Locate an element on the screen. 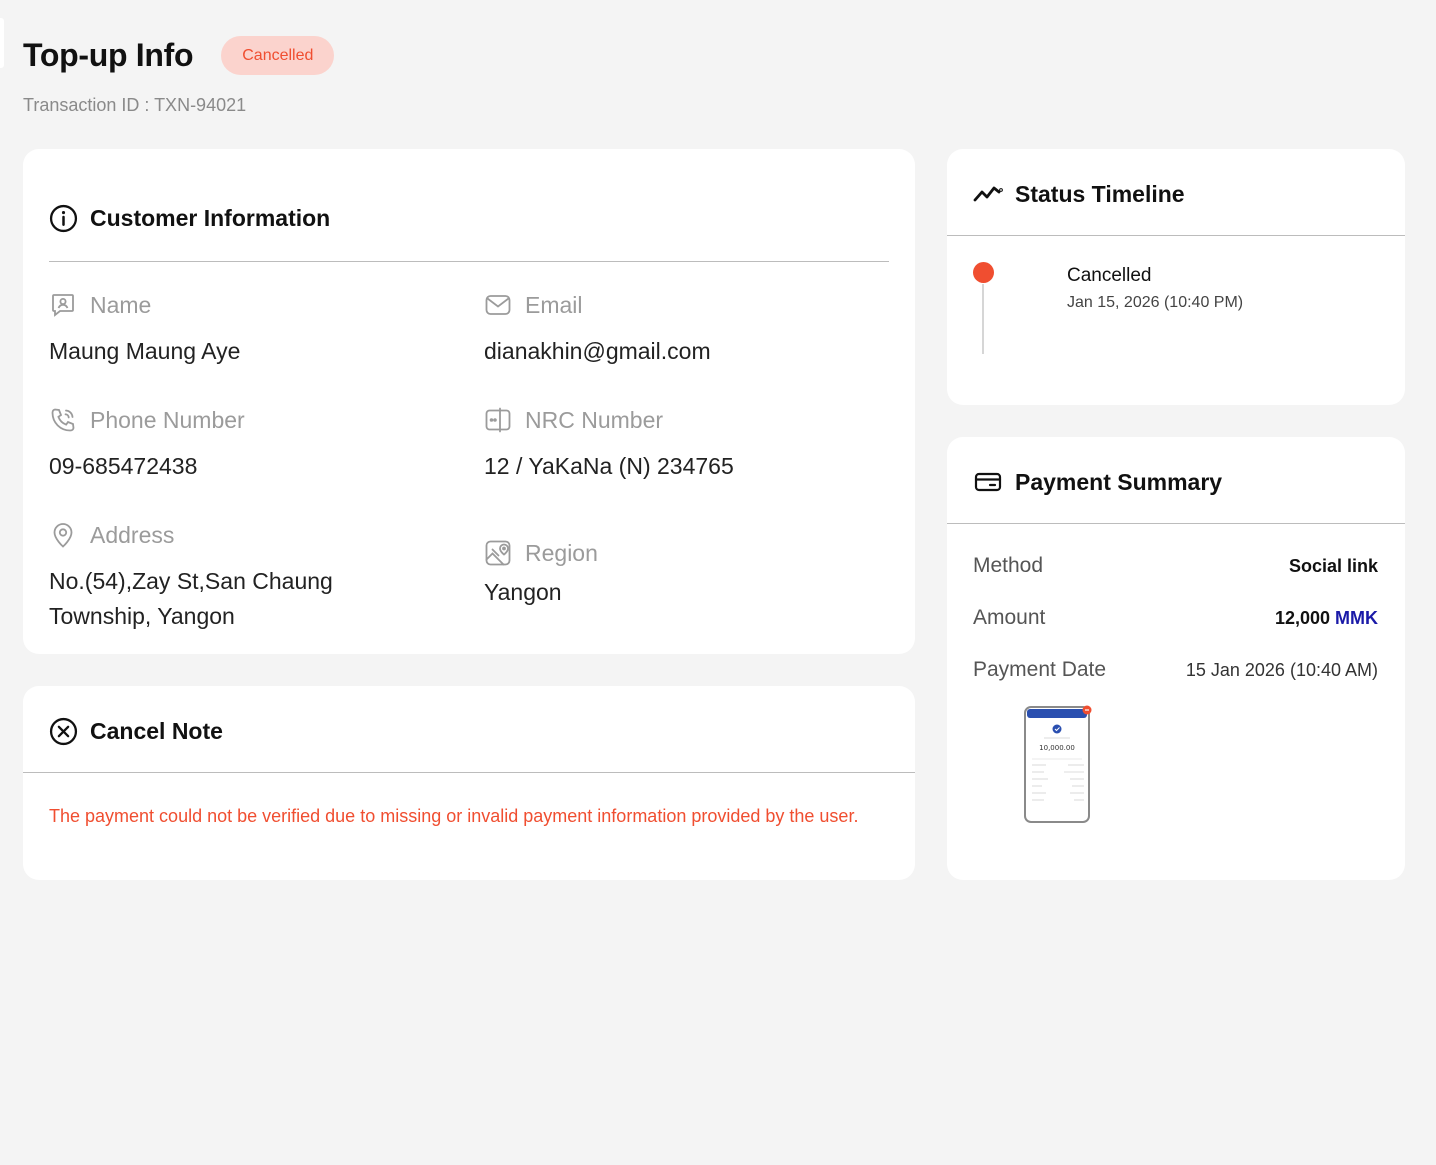 This screenshot has width=1436, height=1165. email-field: Email dianakhin@gmail.com is located at coordinates (597, 330).